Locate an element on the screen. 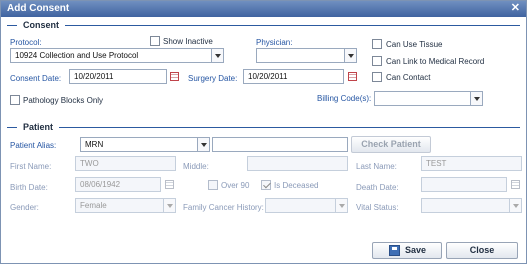 Image resolution: width=527 pixels, height=264 pixels. is-deceased-checkbox is located at coordinates (266, 185).